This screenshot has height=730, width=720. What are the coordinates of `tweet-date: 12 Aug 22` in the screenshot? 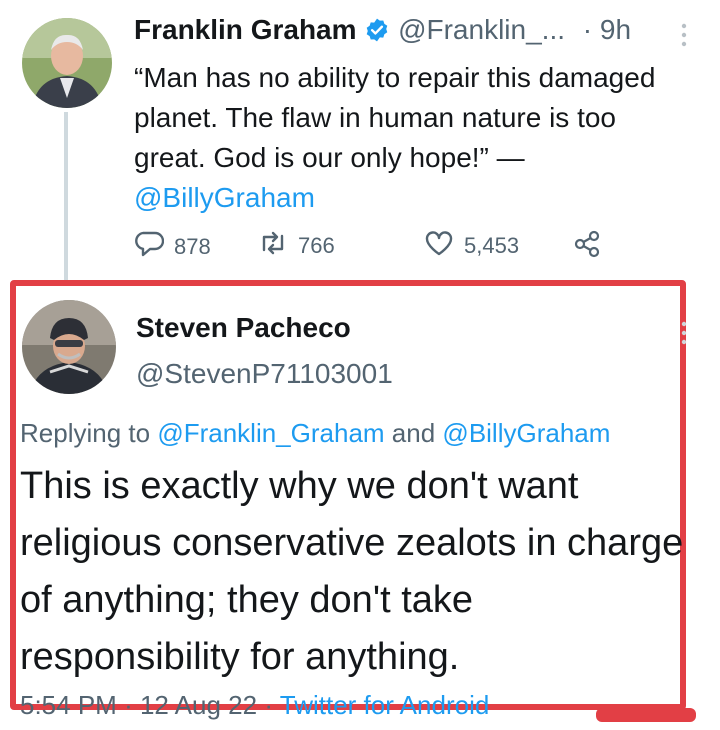 It's located at (198, 705).